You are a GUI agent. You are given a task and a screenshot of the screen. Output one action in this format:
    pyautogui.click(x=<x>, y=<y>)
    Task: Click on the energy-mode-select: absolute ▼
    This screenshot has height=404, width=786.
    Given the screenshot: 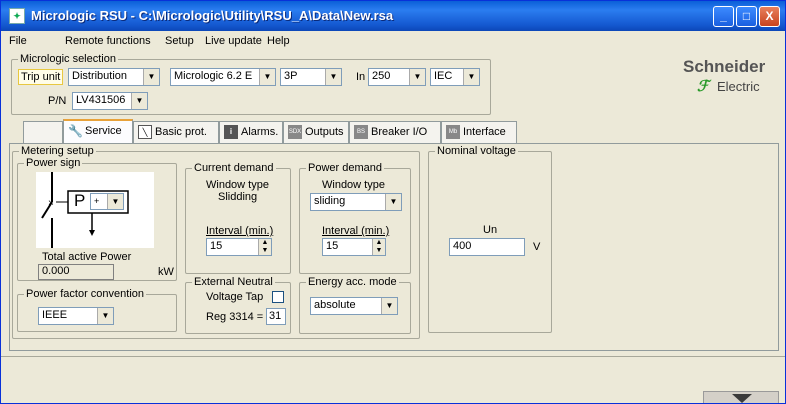 What is the action you would take?
    pyautogui.click(x=354, y=306)
    